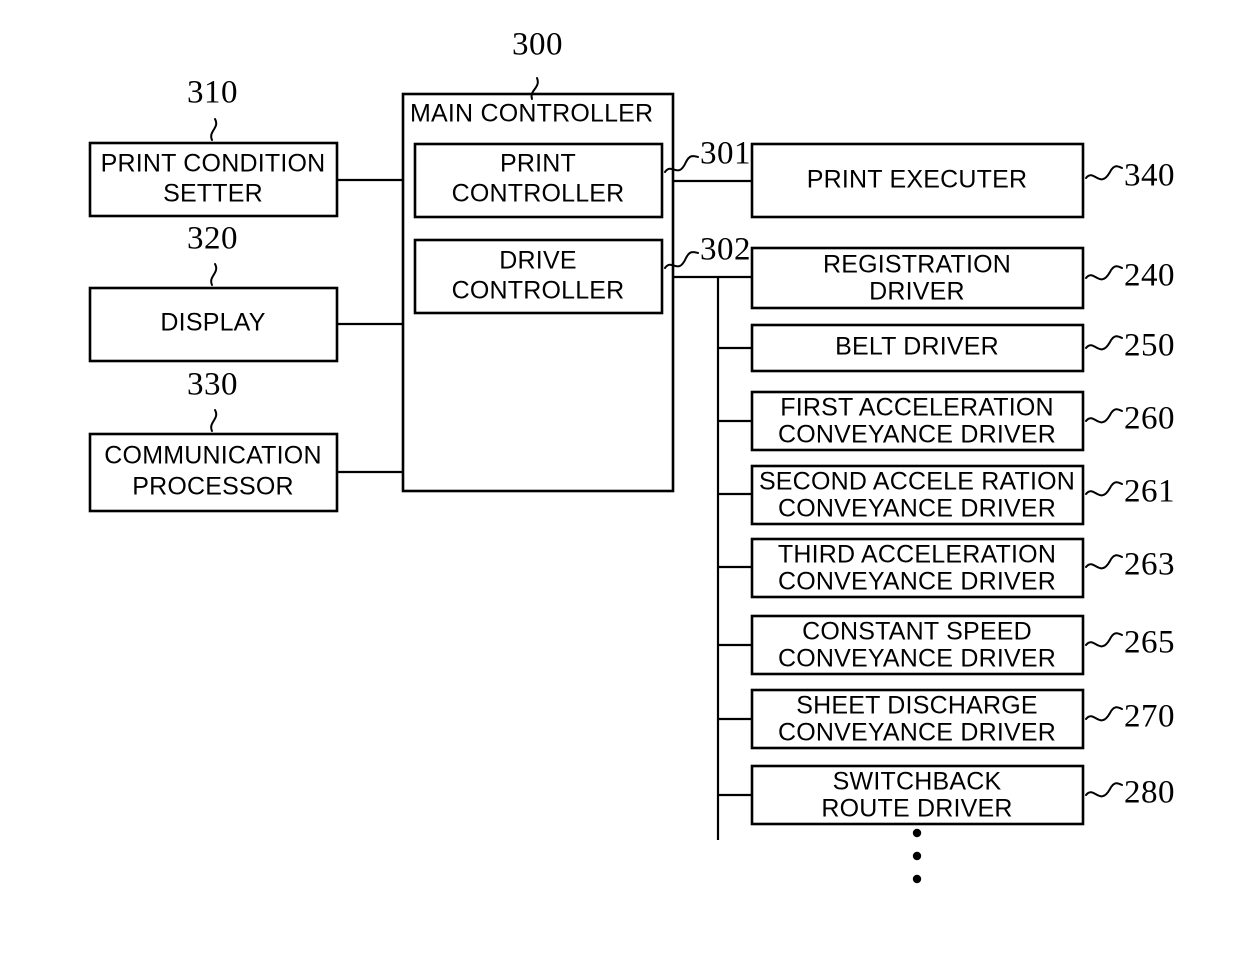 This screenshot has width=1240, height=954. Describe the element at coordinates (917, 435) in the screenshot. I see `first-acceleration-conveyance-driver-label-line2: CONVEYANCE DRIVER` at that location.